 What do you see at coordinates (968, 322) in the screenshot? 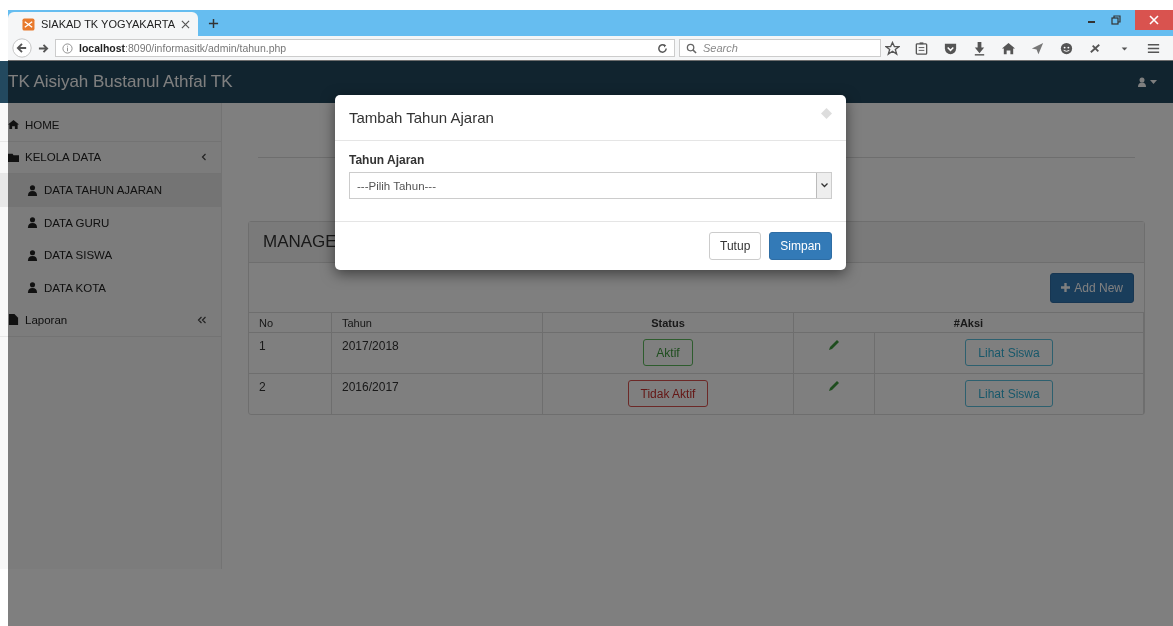
I see `column-header: #Aksi` at bounding box center [968, 322].